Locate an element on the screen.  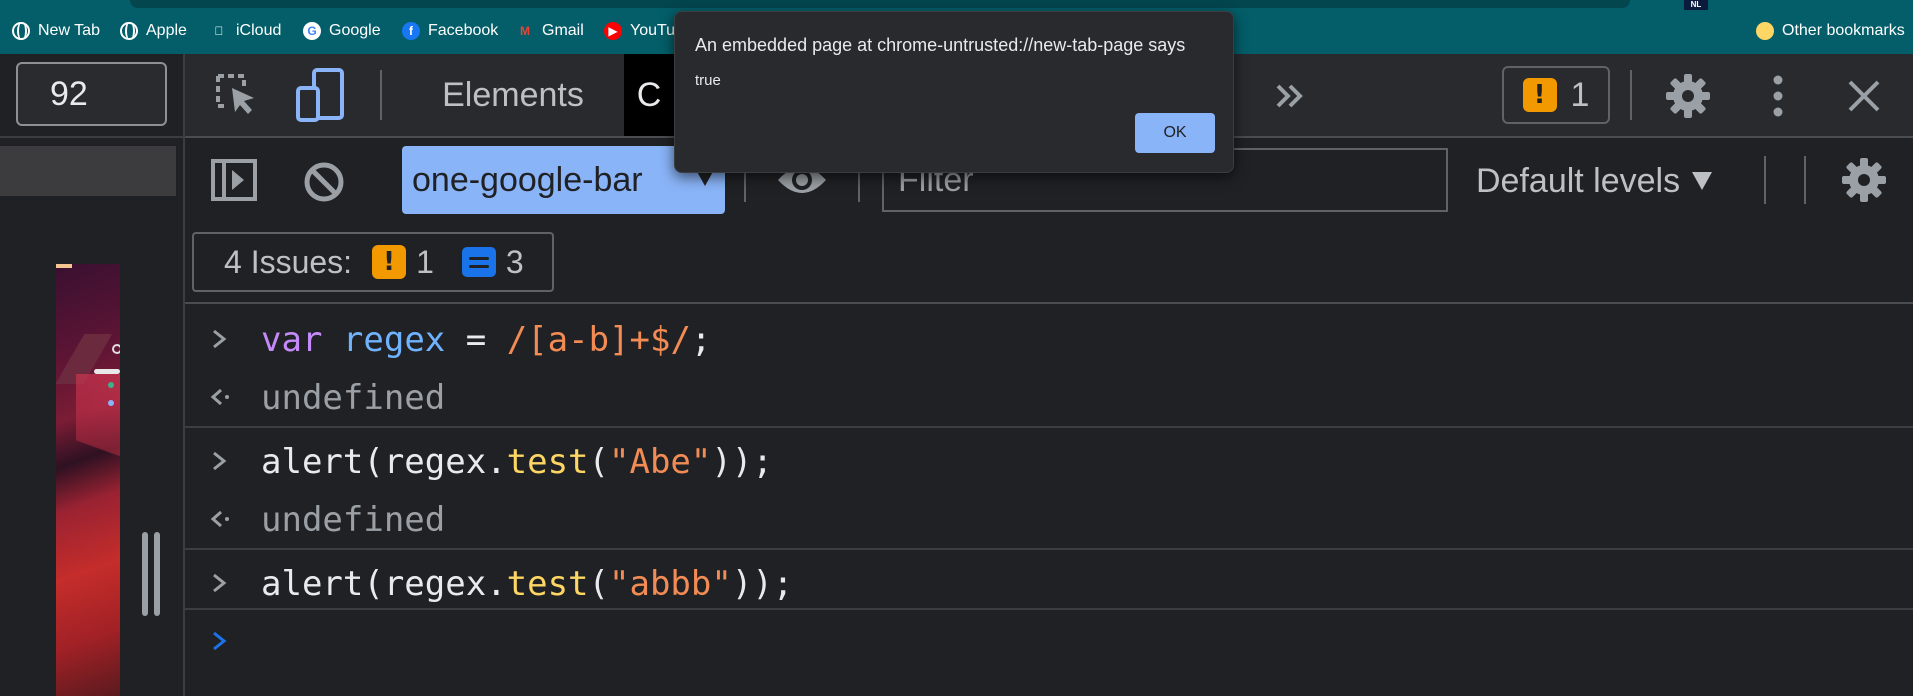
folder-icon is located at coordinates (1765, 31).